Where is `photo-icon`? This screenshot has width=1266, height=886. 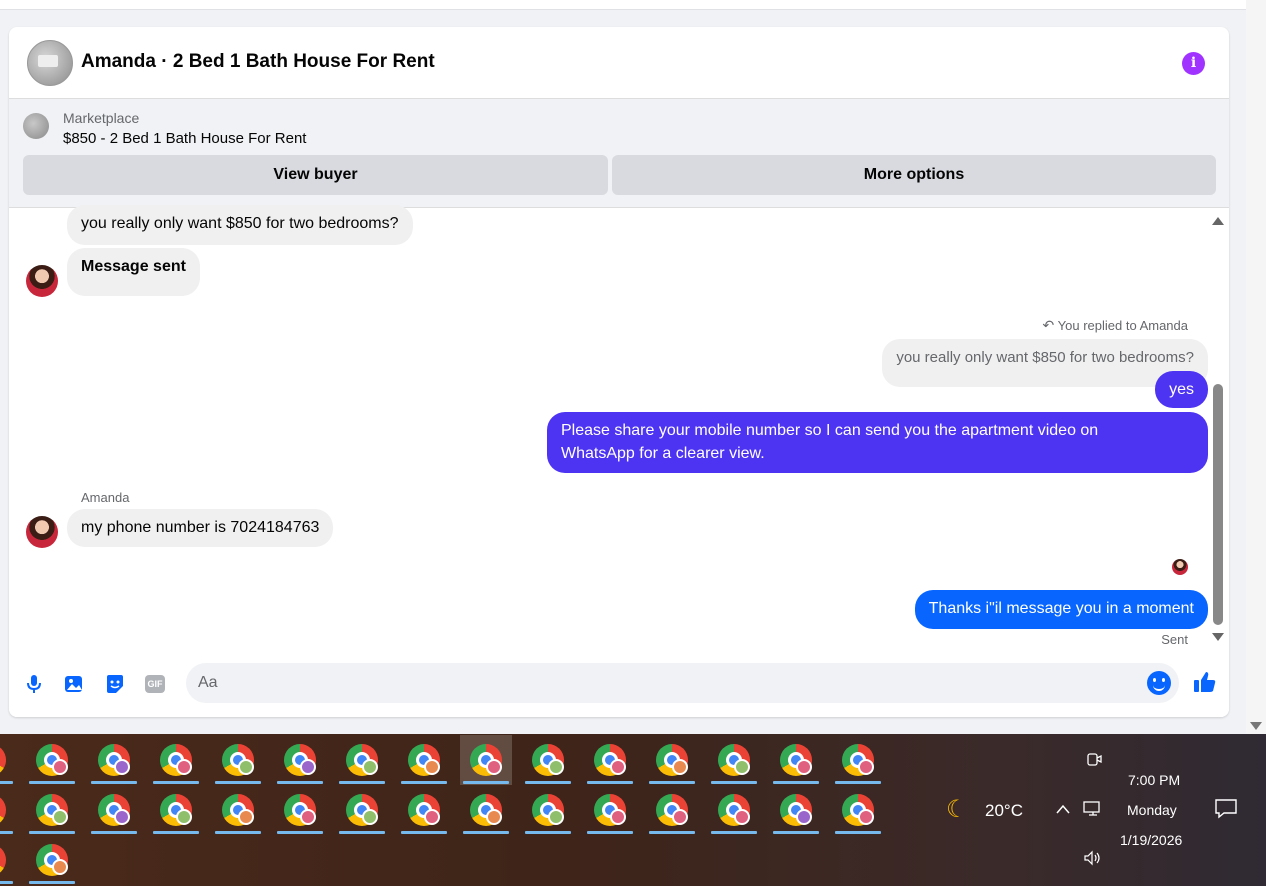 photo-icon is located at coordinates (74, 684).